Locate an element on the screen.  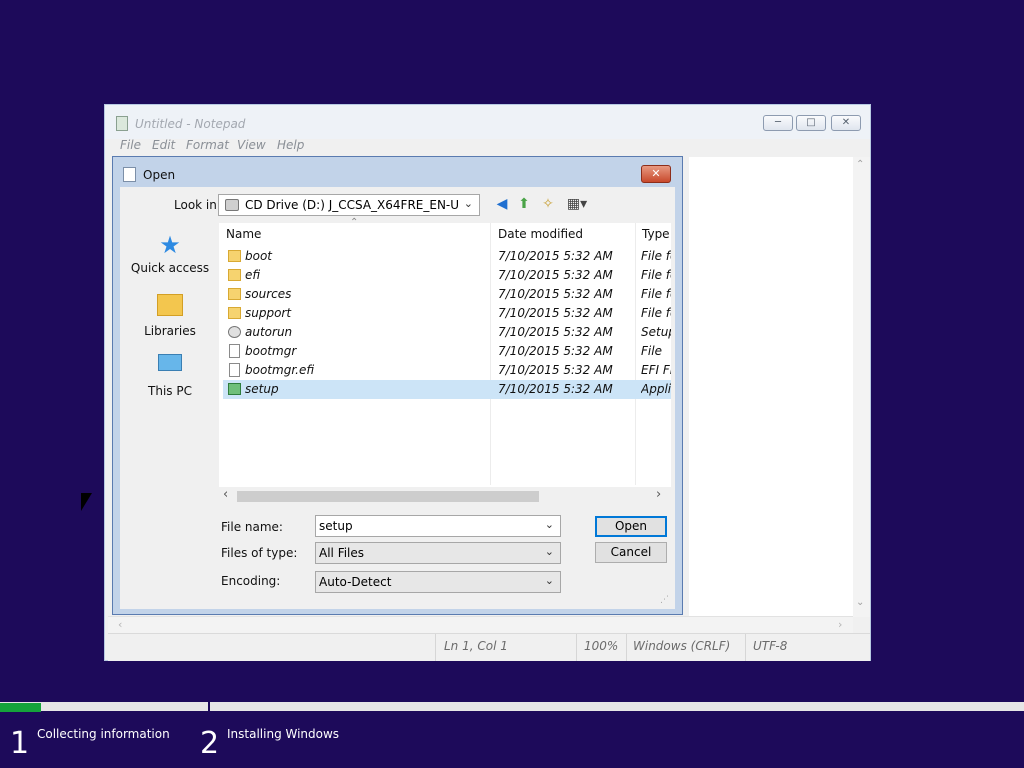
place-libraries: Libraries is located at coordinates (170, 314).